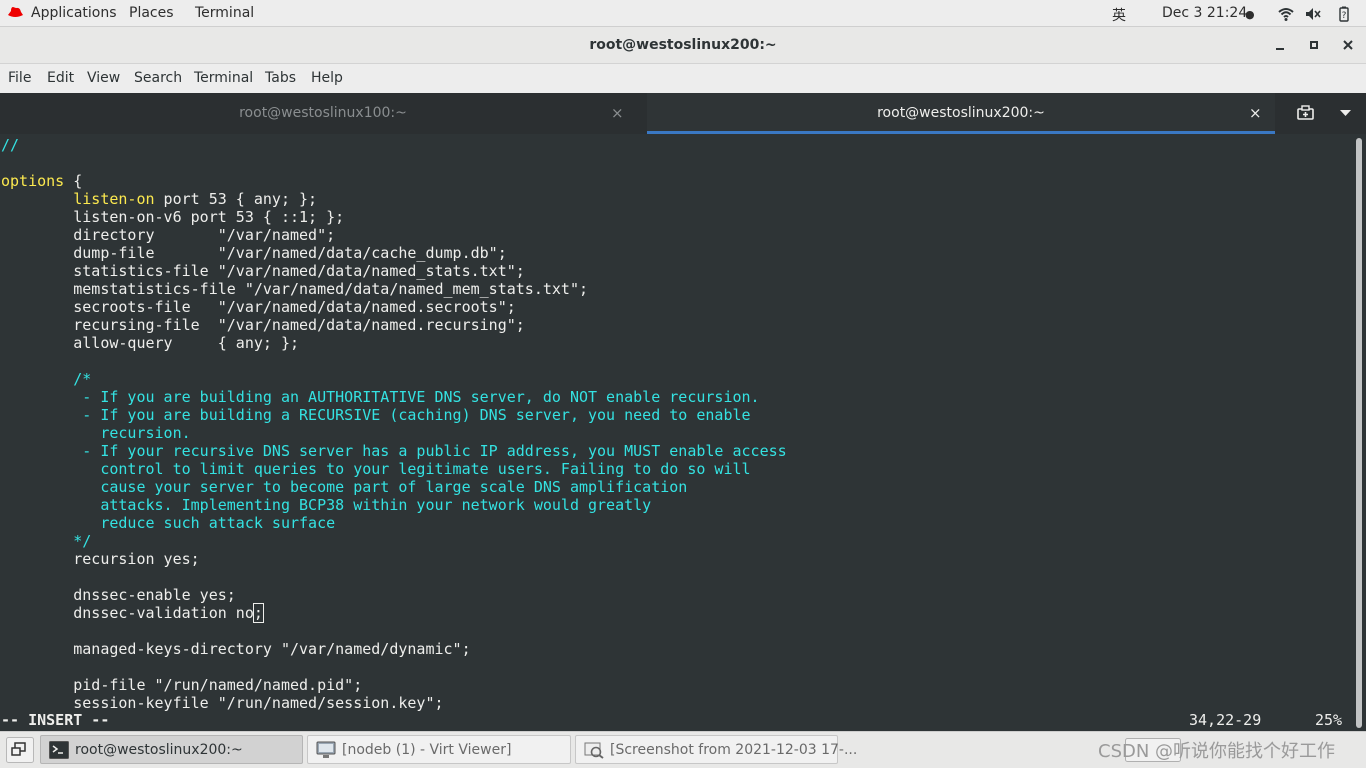 The image size is (1366, 768). I want to click on close-icon, so click(1348, 45).